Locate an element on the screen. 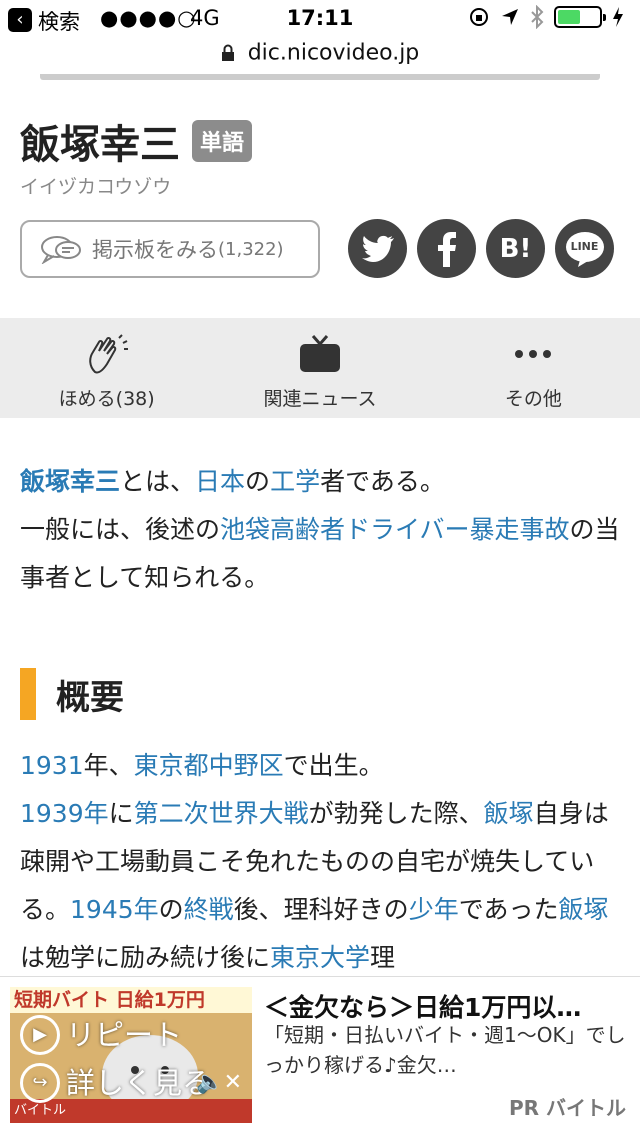 The width and height of the screenshot is (640, 1136). text: 理 is located at coordinates (383, 957).